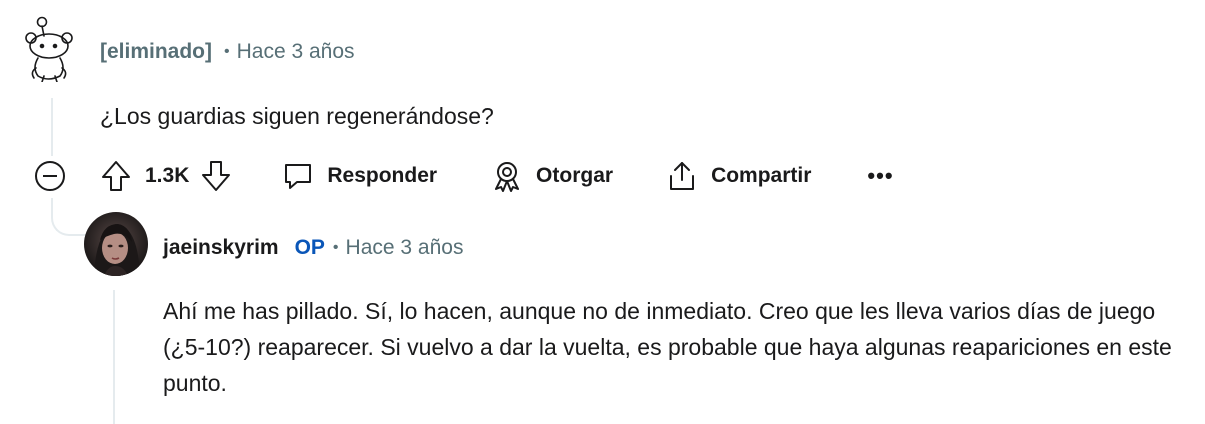 This screenshot has height=424, width=1205. What do you see at coordinates (297, 116) in the screenshot?
I see `comment-body: ¿Los guardias siguen regenerándose?` at bounding box center [297, 116].